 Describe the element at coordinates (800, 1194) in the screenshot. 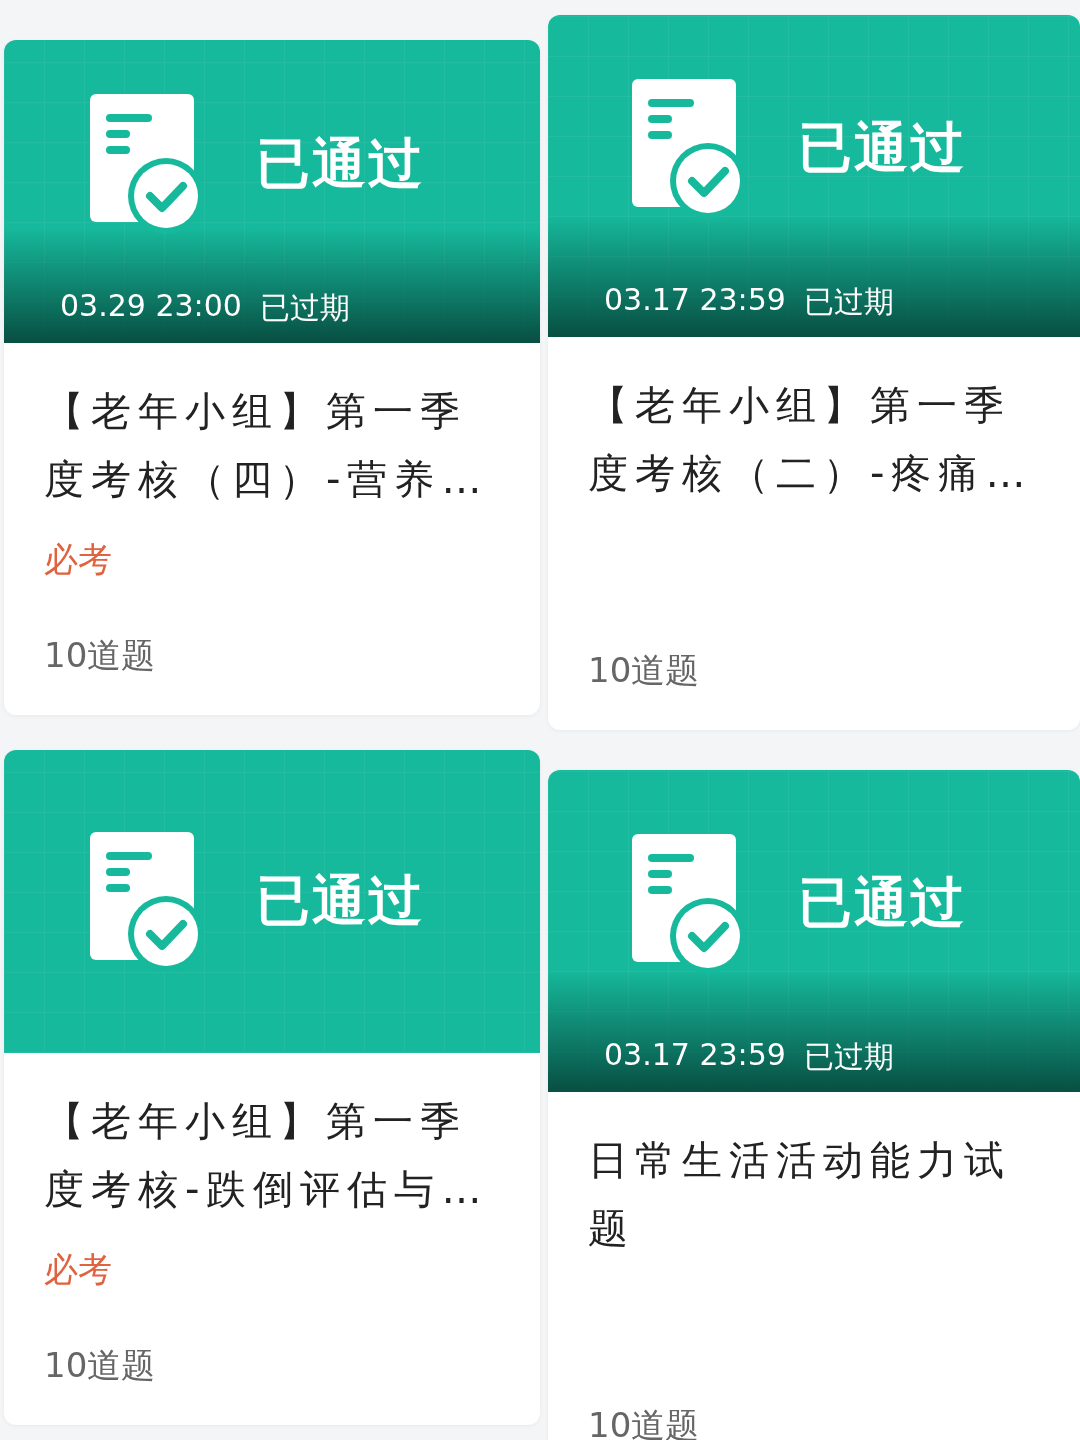

I see `exam-title: 日常生活活动能力试题` at that location.